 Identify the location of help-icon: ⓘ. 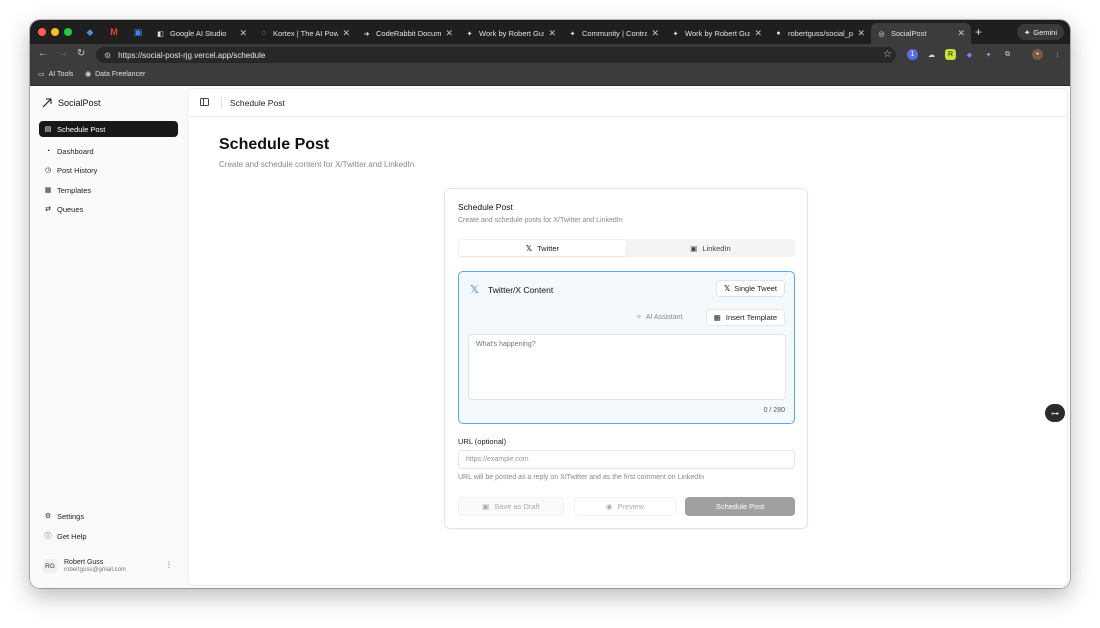
(48, 536).